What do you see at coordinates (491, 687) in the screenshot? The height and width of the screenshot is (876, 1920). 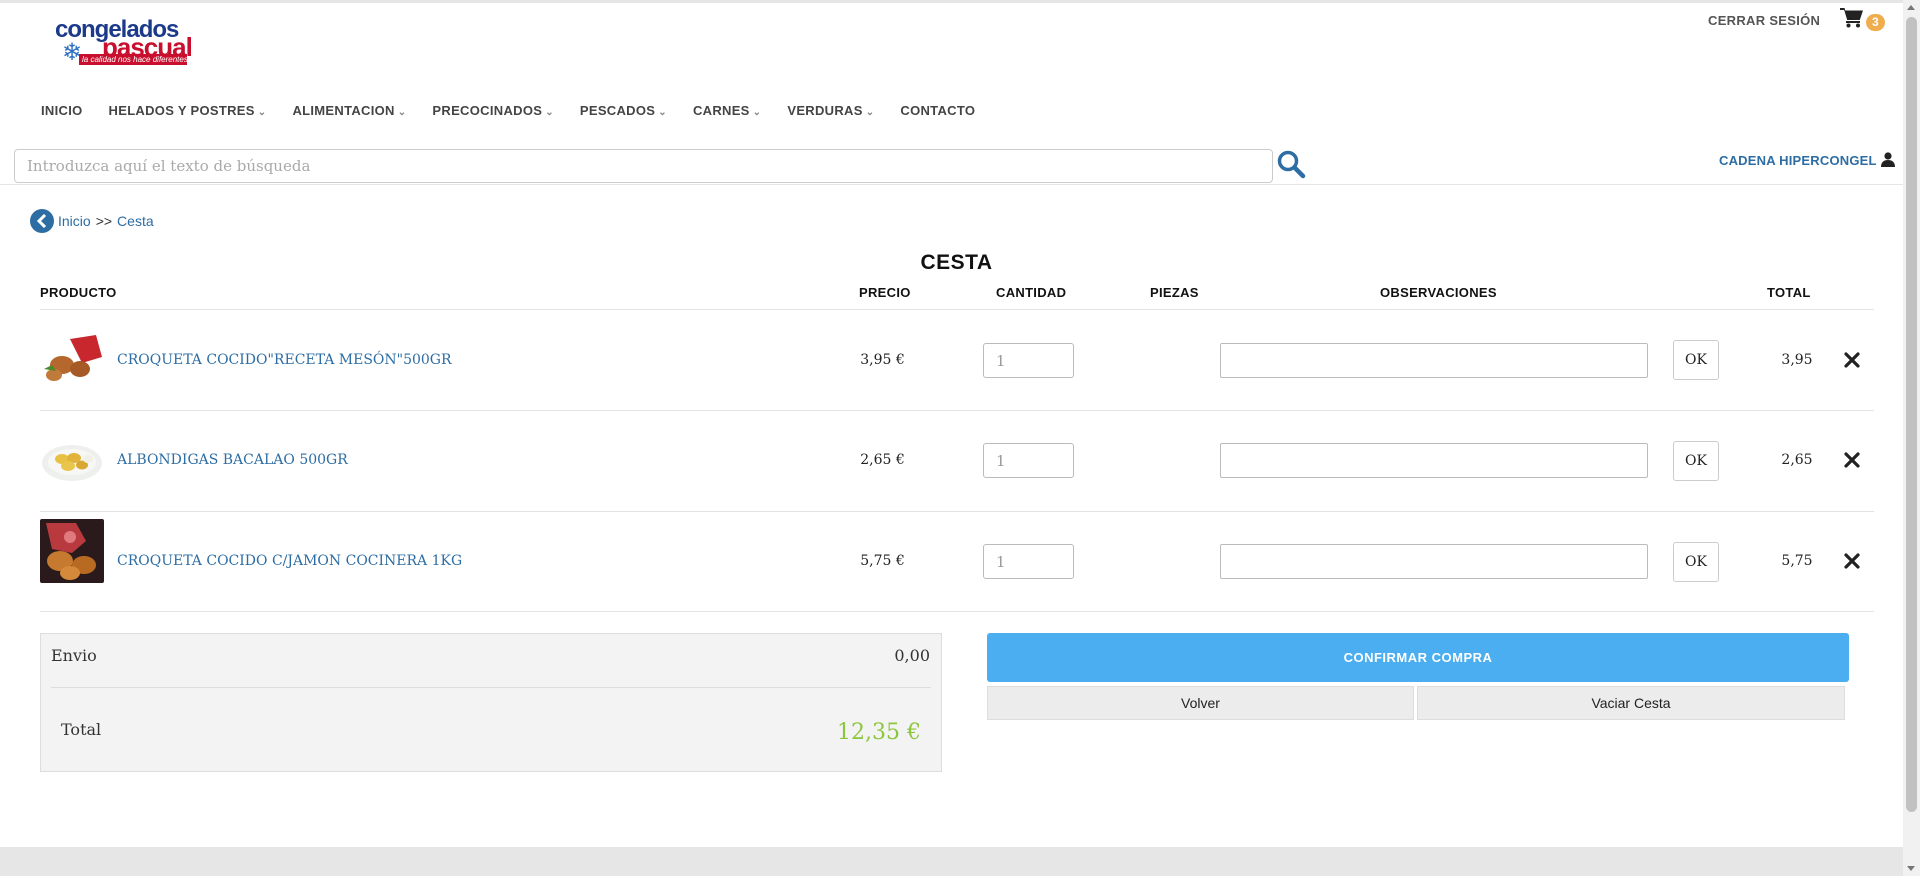 I see `summary-divider` at bounding box center [491, 687].